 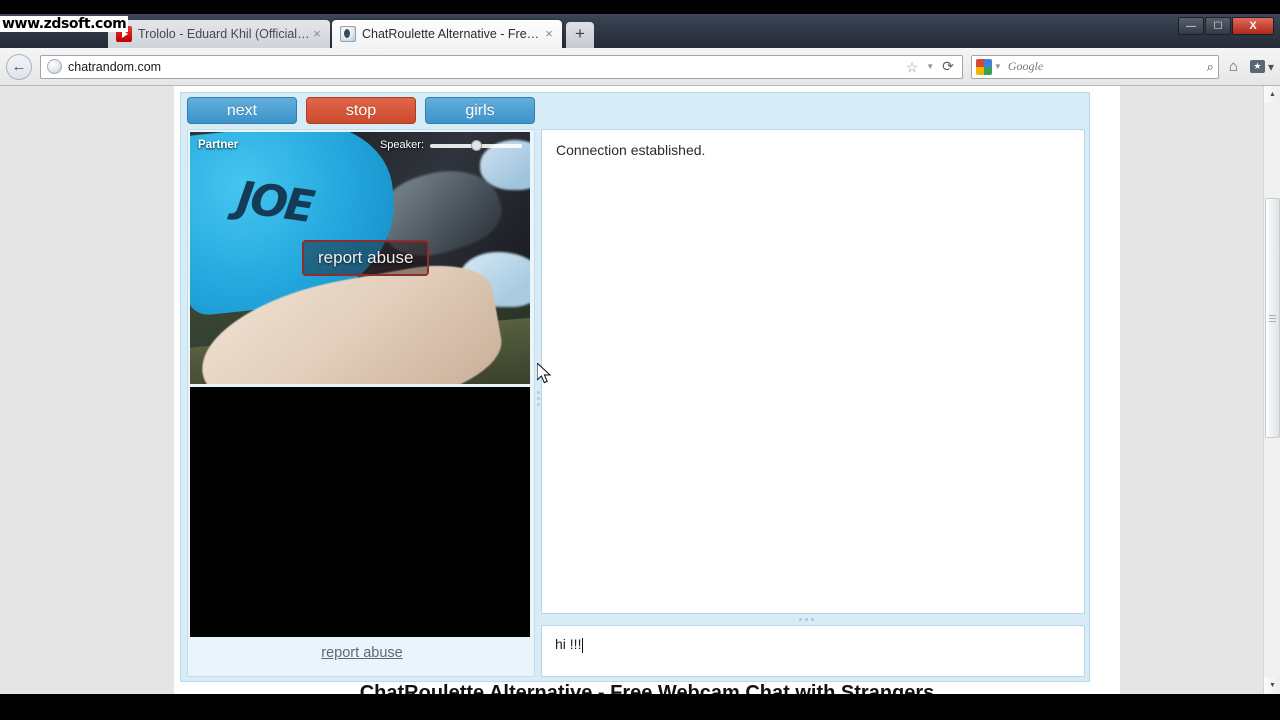 I want to click on partner-video: JOE Partner Speaker: report abuse, so click(x=360, y=258).